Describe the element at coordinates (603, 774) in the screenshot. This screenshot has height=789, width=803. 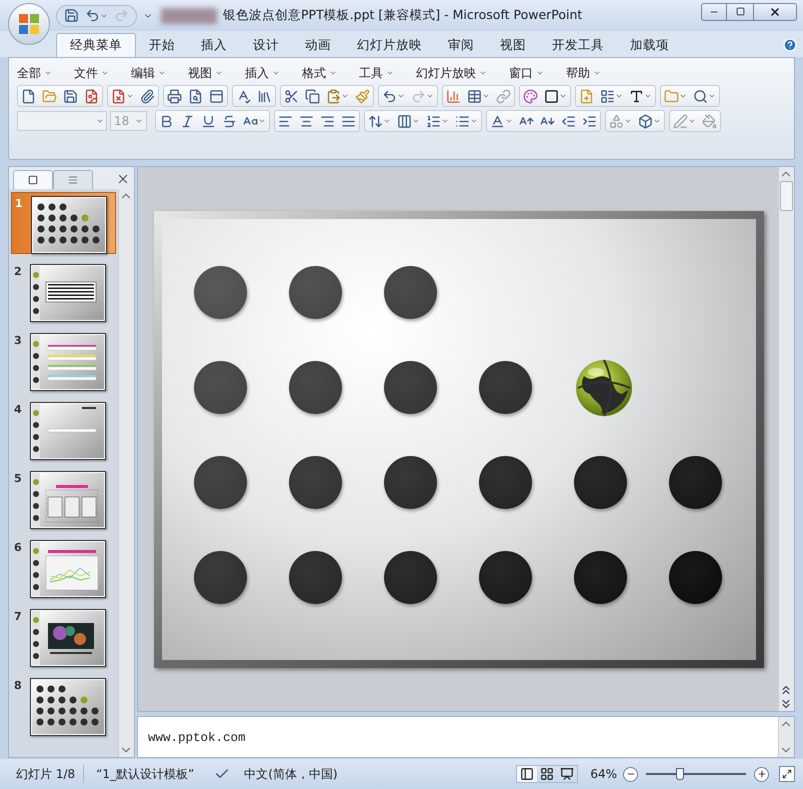
I see `zoom-level: 64%` at that location.